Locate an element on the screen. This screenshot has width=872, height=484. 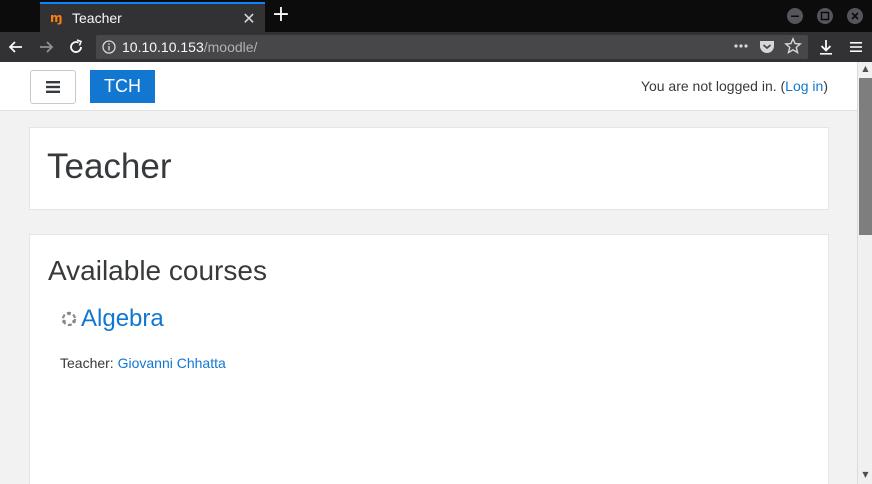
login-info-suffix: ) is located at coordinates (825, 86).